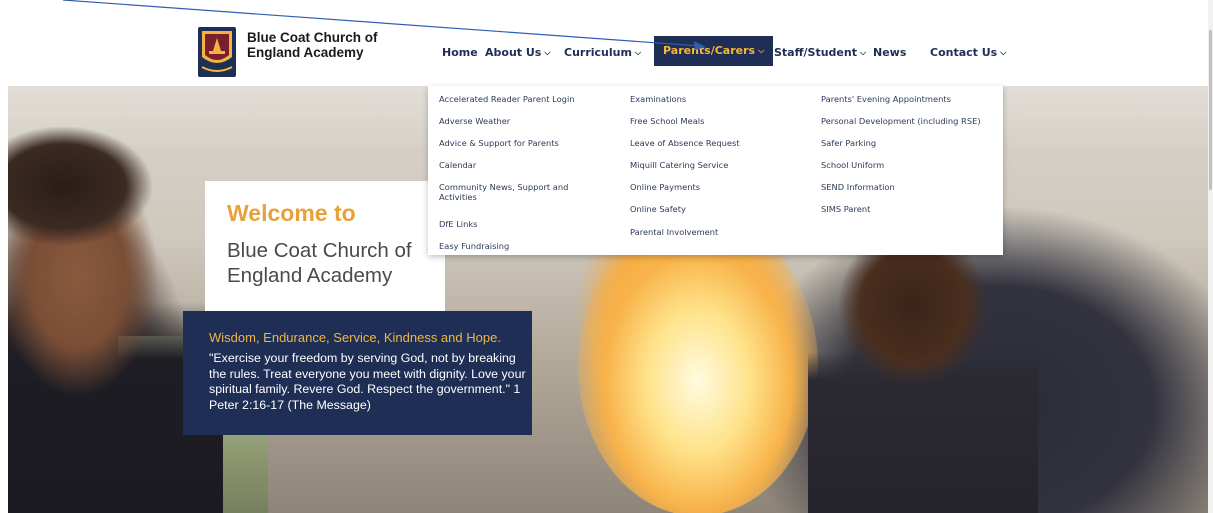 This screenshot has width=1213, height=513. Describe the element at coordinates (665, 187) in the screenshot. I see `menu-item: Online Payments` at that location.